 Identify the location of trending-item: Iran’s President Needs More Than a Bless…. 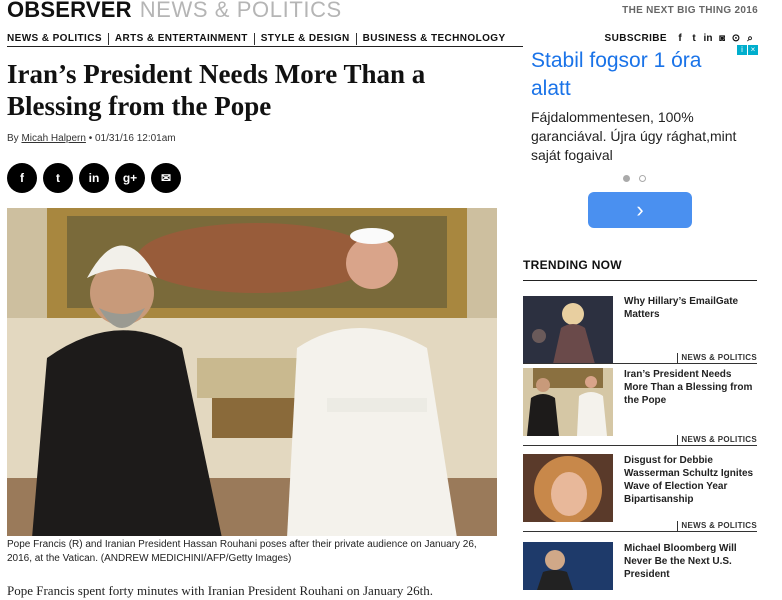
(640, 410).